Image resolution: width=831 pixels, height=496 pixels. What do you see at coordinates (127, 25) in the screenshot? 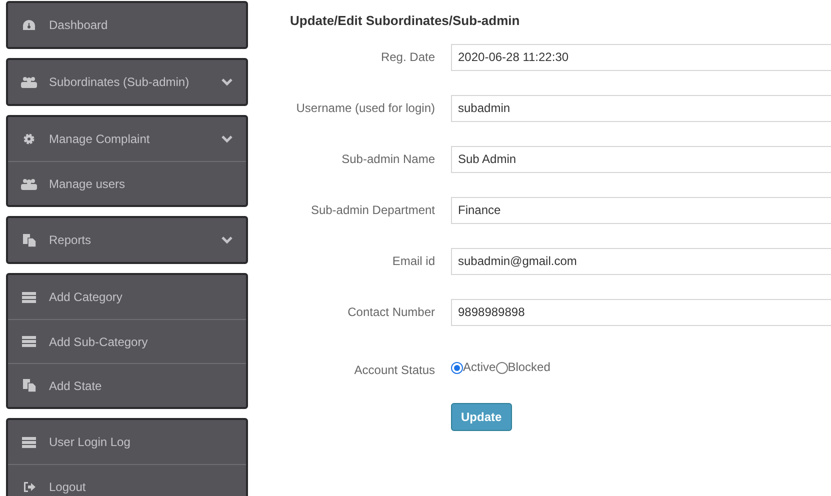
I see `menu-item: Dashboard` at bounding box center [127, 25].